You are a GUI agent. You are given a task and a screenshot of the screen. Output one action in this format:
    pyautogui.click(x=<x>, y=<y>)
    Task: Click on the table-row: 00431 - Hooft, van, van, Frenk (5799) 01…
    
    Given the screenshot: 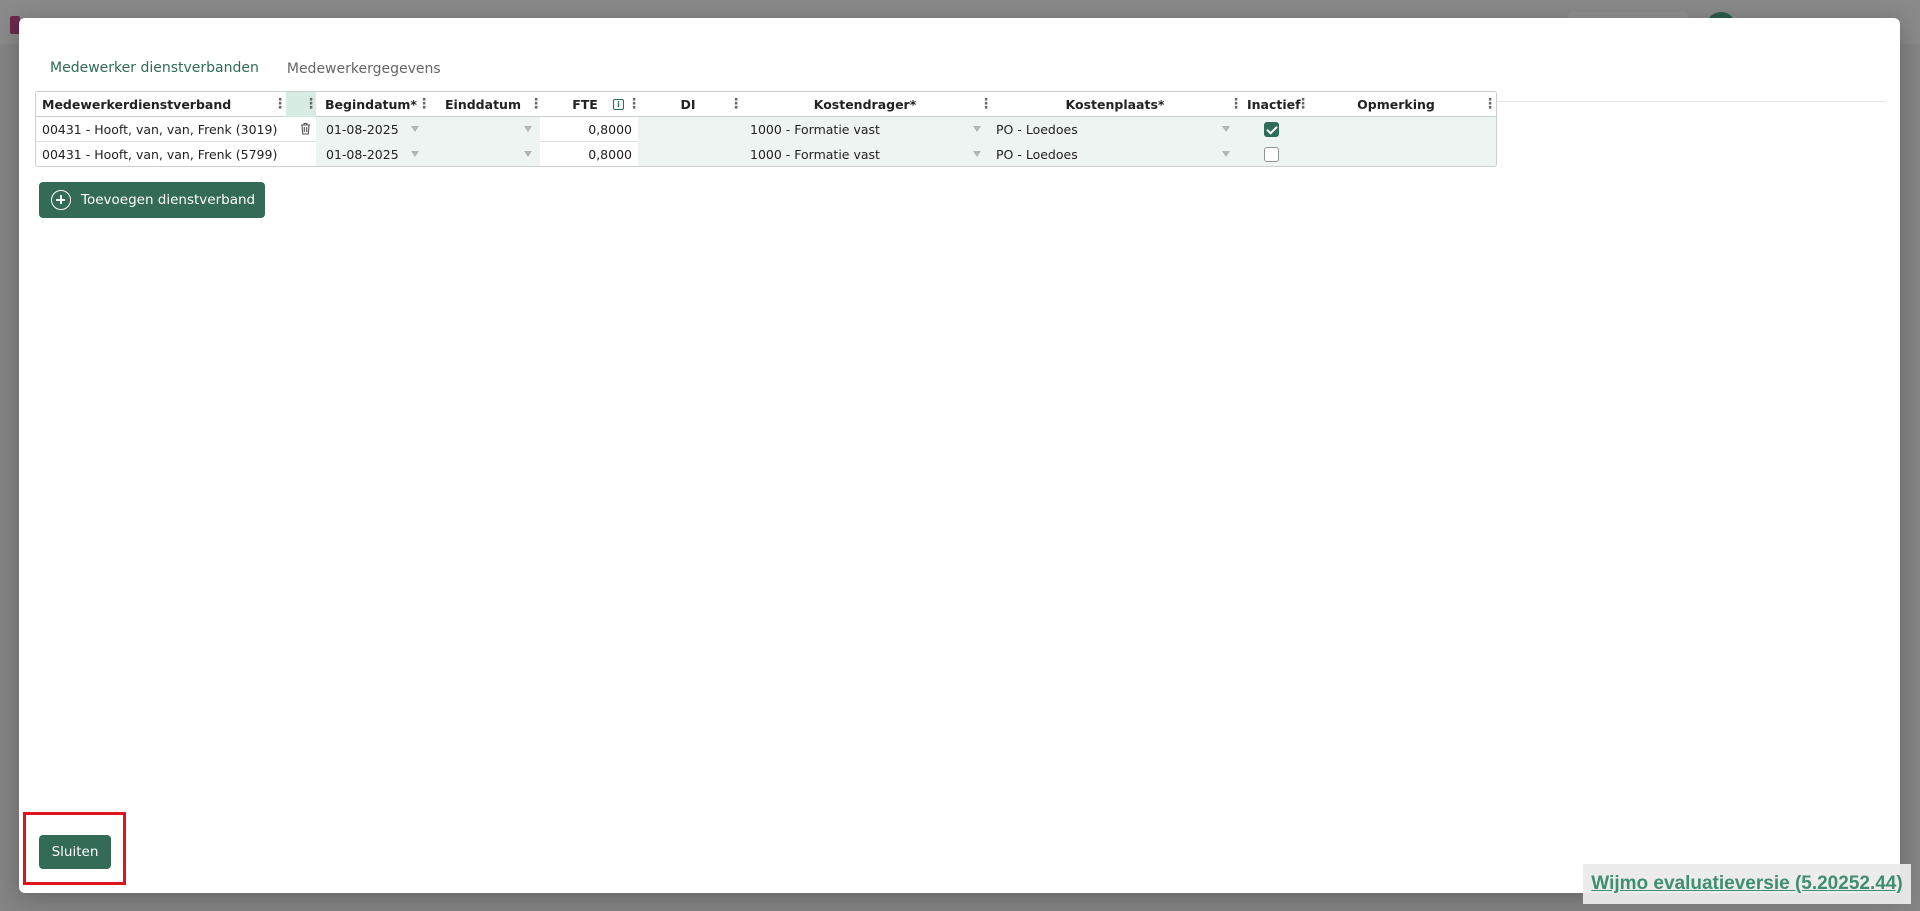 What is the action you would take?
    pyautogui.click(x=766, y=154)
    